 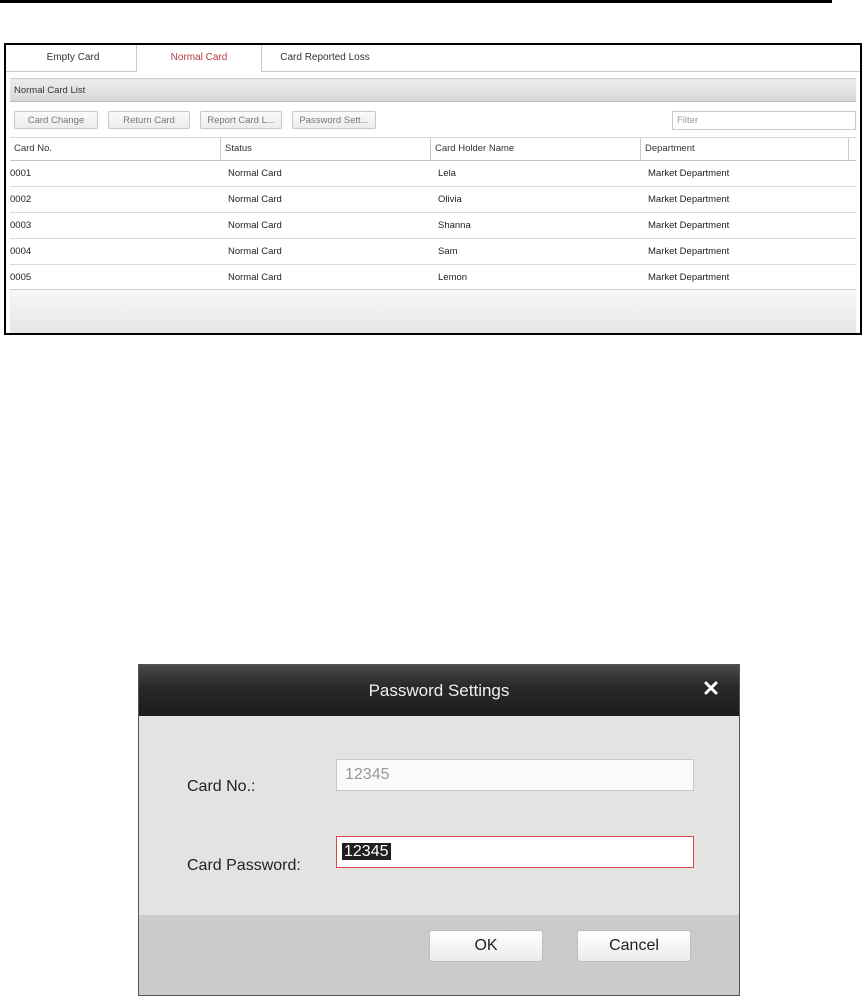 What do you see at coordinates (325, 58) in the screenshot?
I see `tab-card-reported-loss: Card Reported Loss` at bounding box center [325, 58].